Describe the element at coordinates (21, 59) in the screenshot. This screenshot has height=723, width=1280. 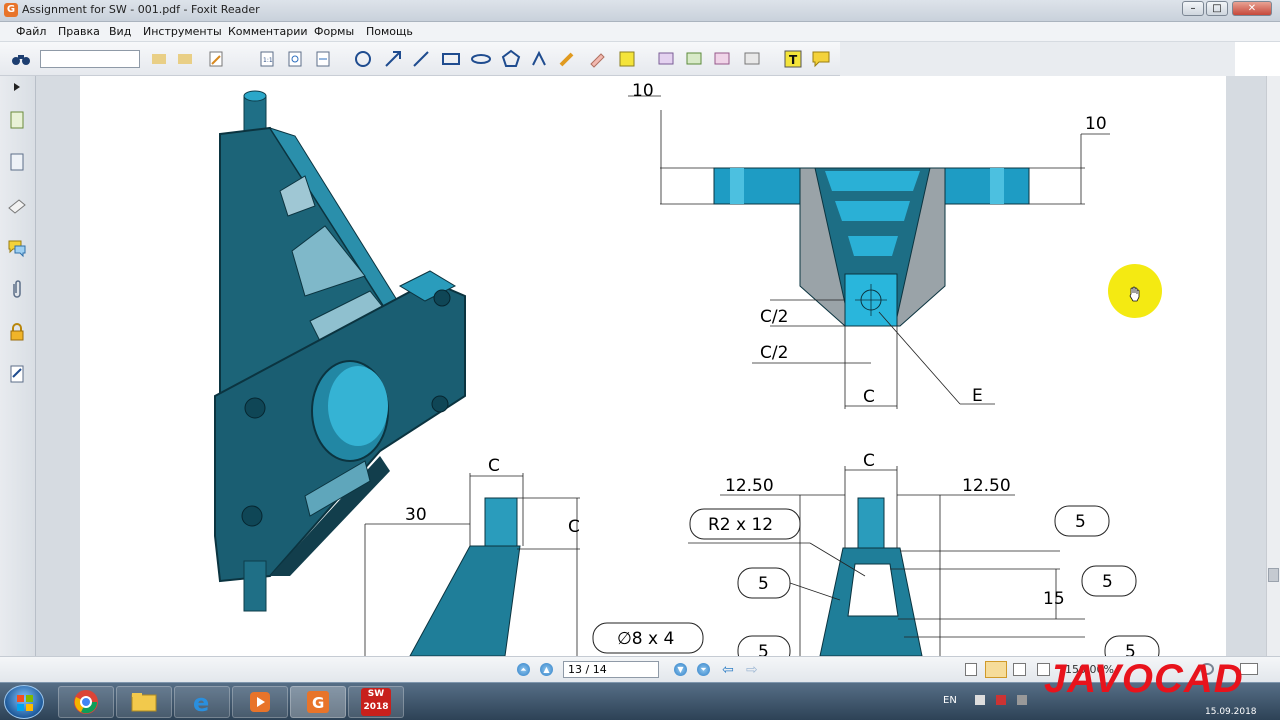
I see `find-binoculars-icon` at that location.